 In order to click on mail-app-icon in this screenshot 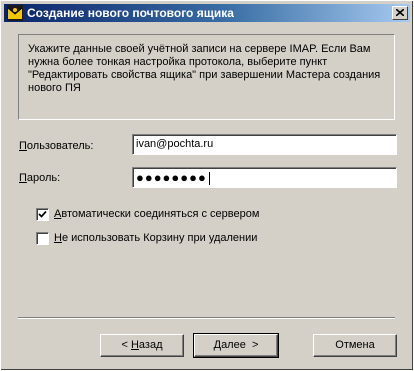, I will do `click(15, 13)`.